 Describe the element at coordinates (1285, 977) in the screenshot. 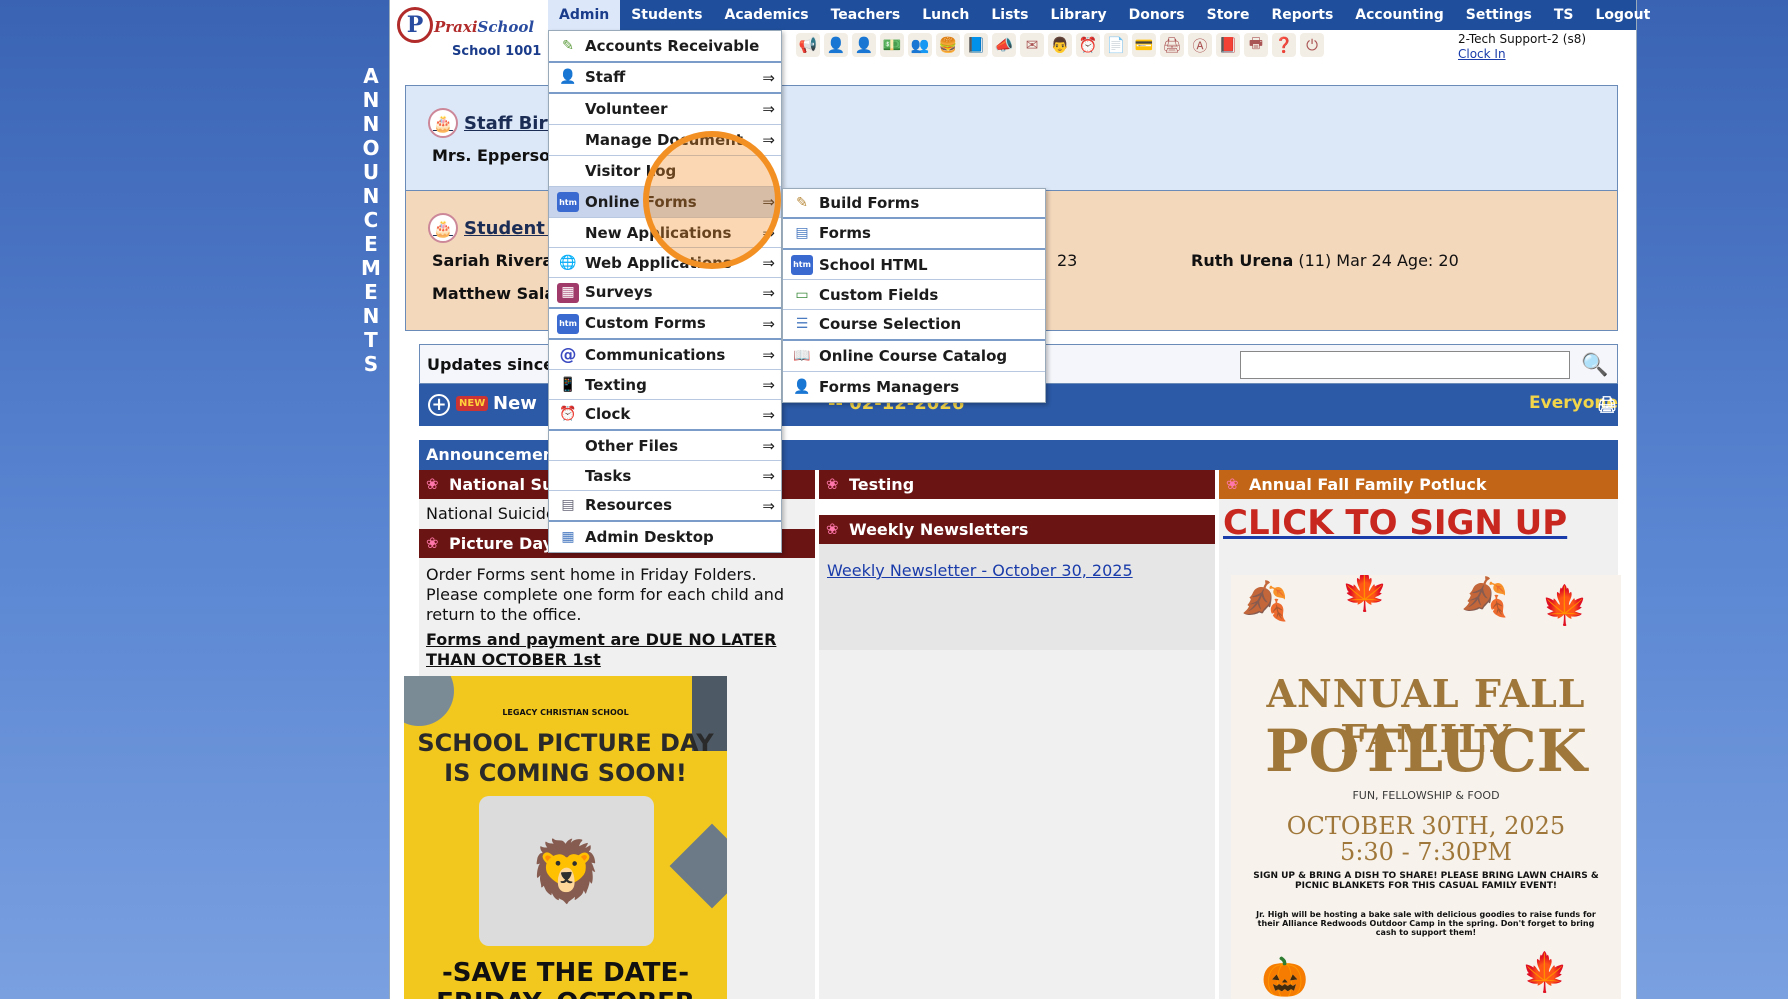

I see `leaf-icon: 🎃` at that location.